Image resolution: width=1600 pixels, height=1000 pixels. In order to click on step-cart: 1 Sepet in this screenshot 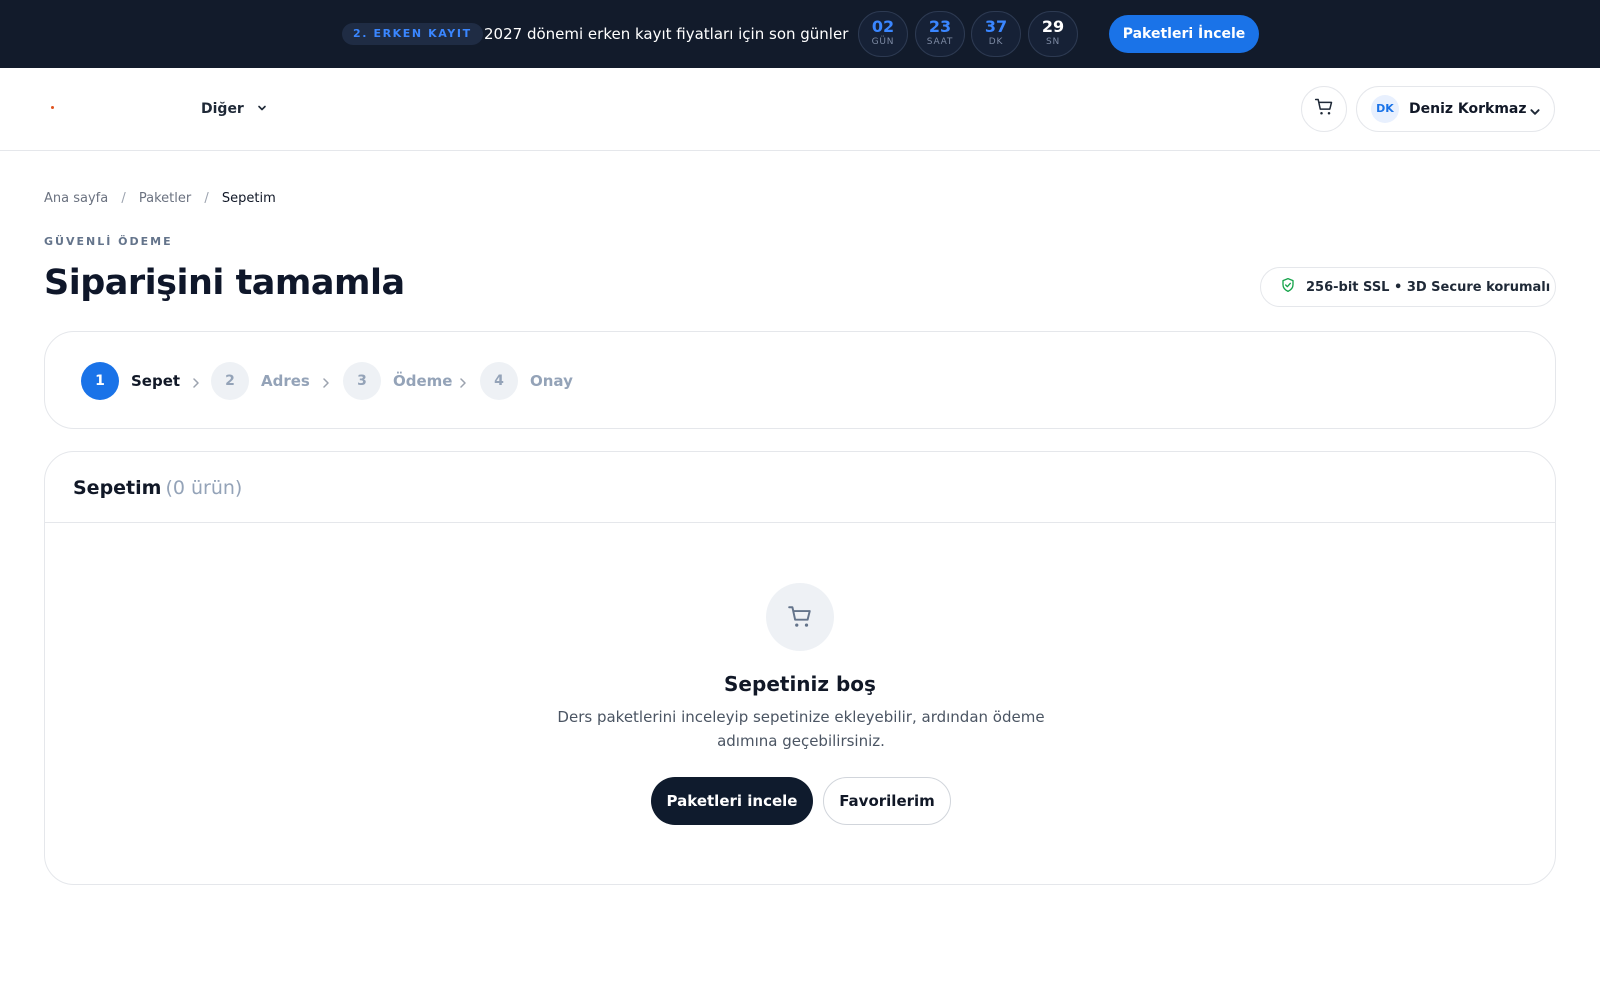, I will do `click(130, 381)`.